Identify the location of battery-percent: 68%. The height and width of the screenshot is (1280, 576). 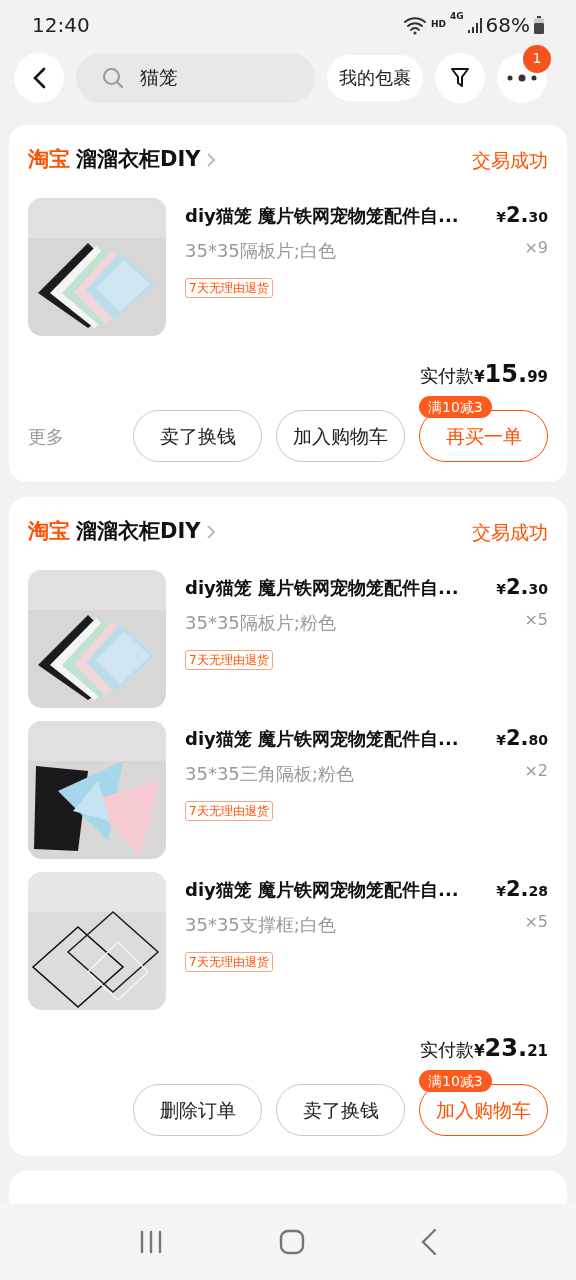
(507, 25).